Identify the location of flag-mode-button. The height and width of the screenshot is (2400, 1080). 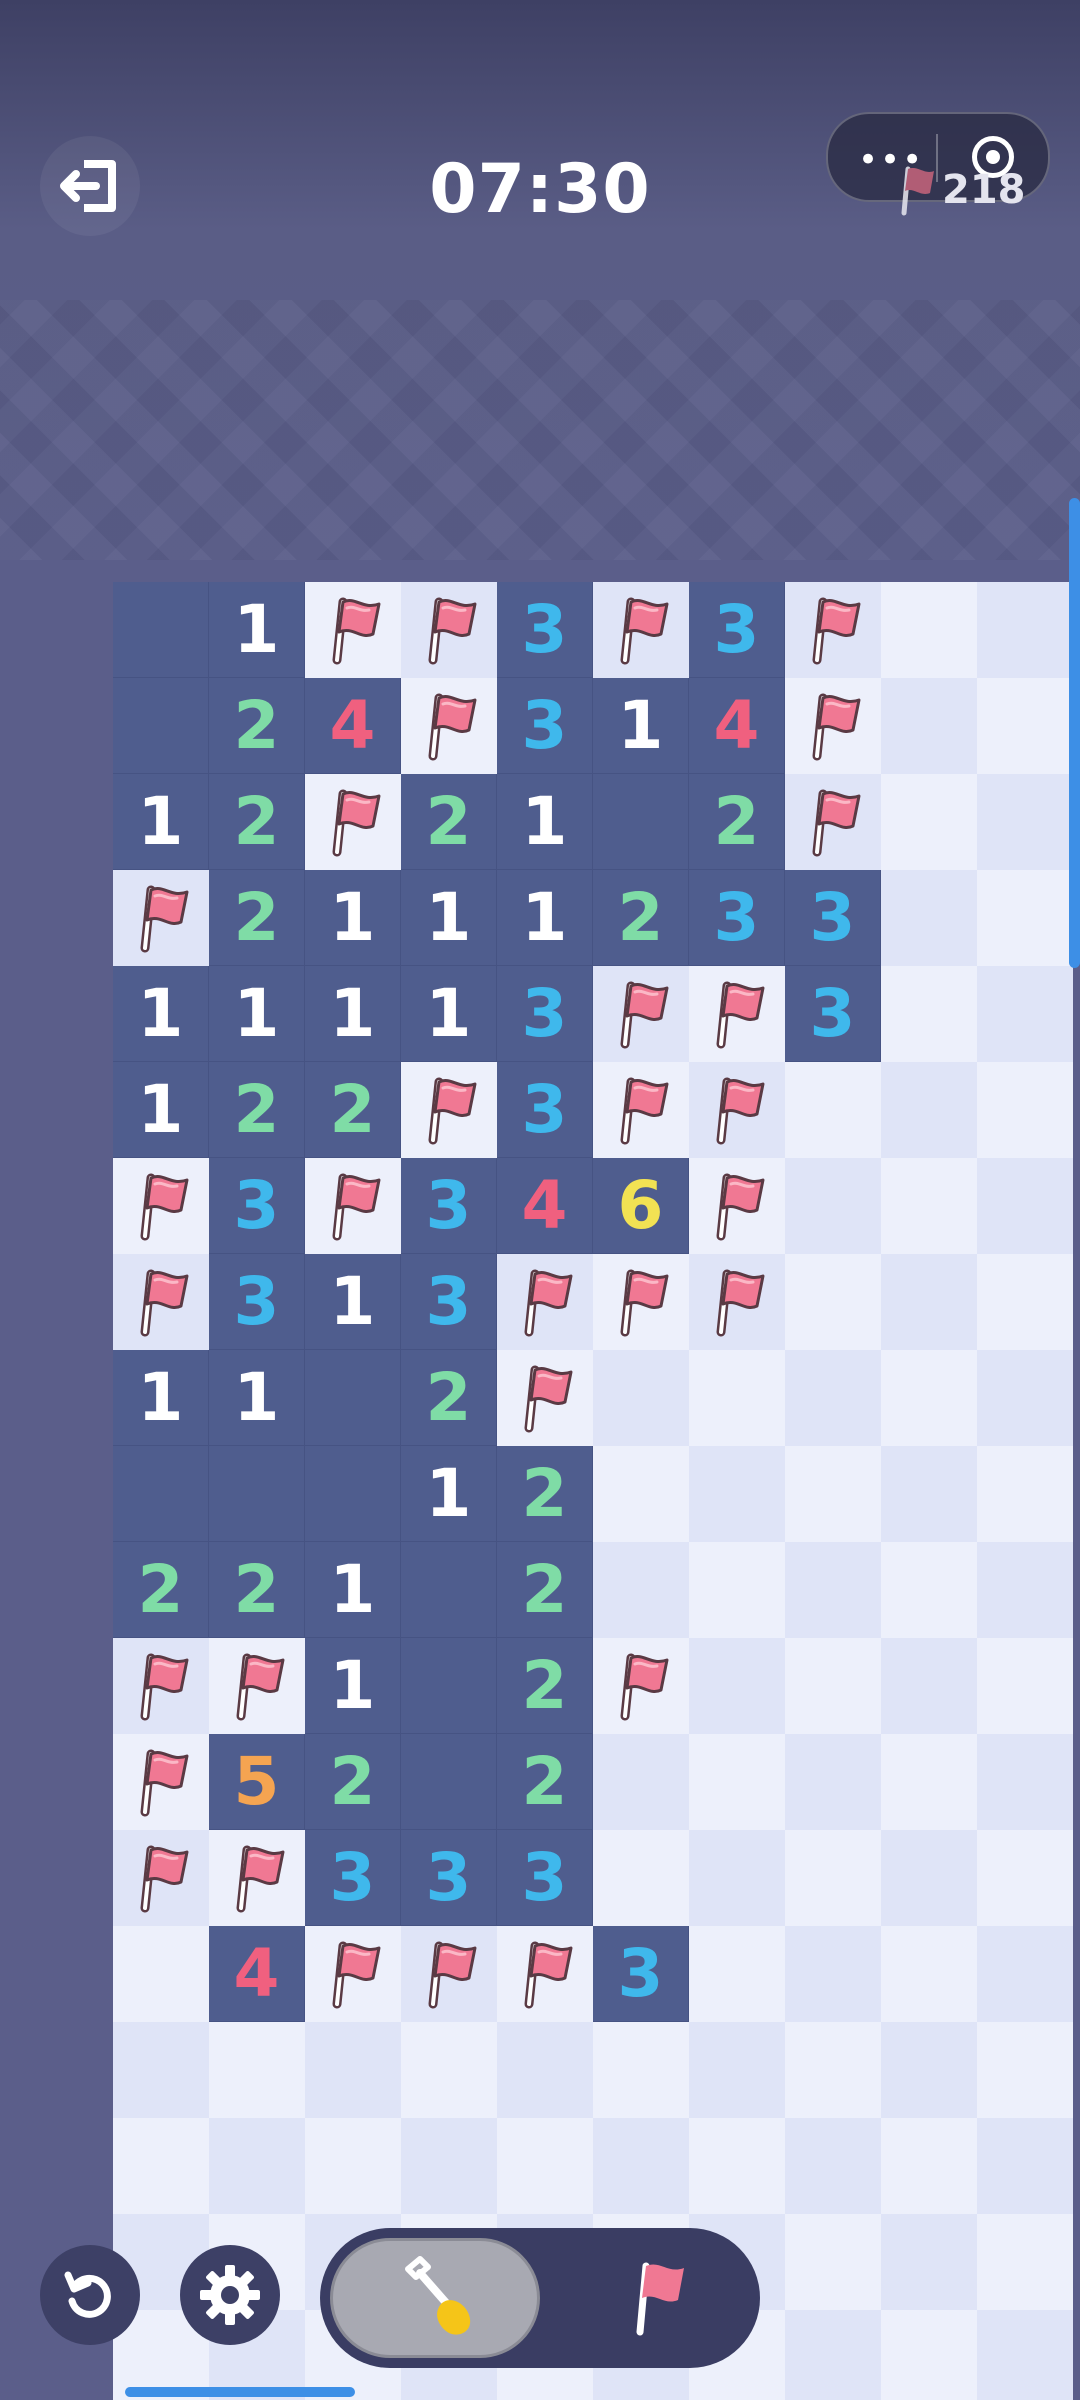
(658, 2298).